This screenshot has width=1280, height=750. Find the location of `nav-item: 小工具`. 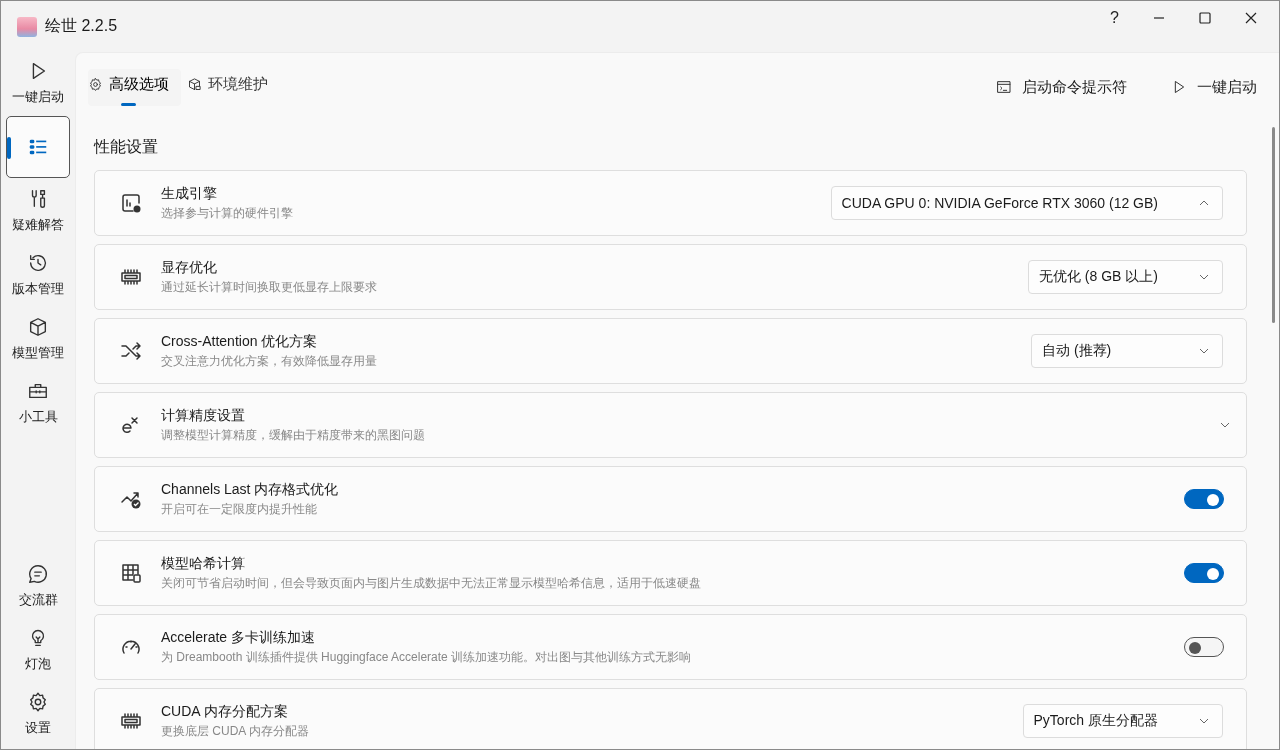

nav-item: 小工具 is located at coordinates (38, 403).